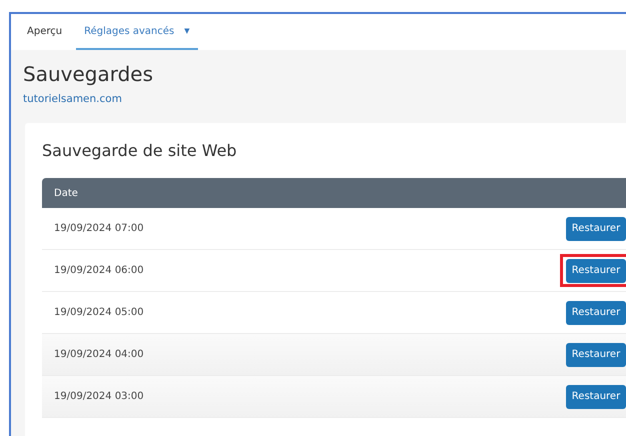  I want to click on card-title: Sauvegarde de site Web, so click(140, 150).